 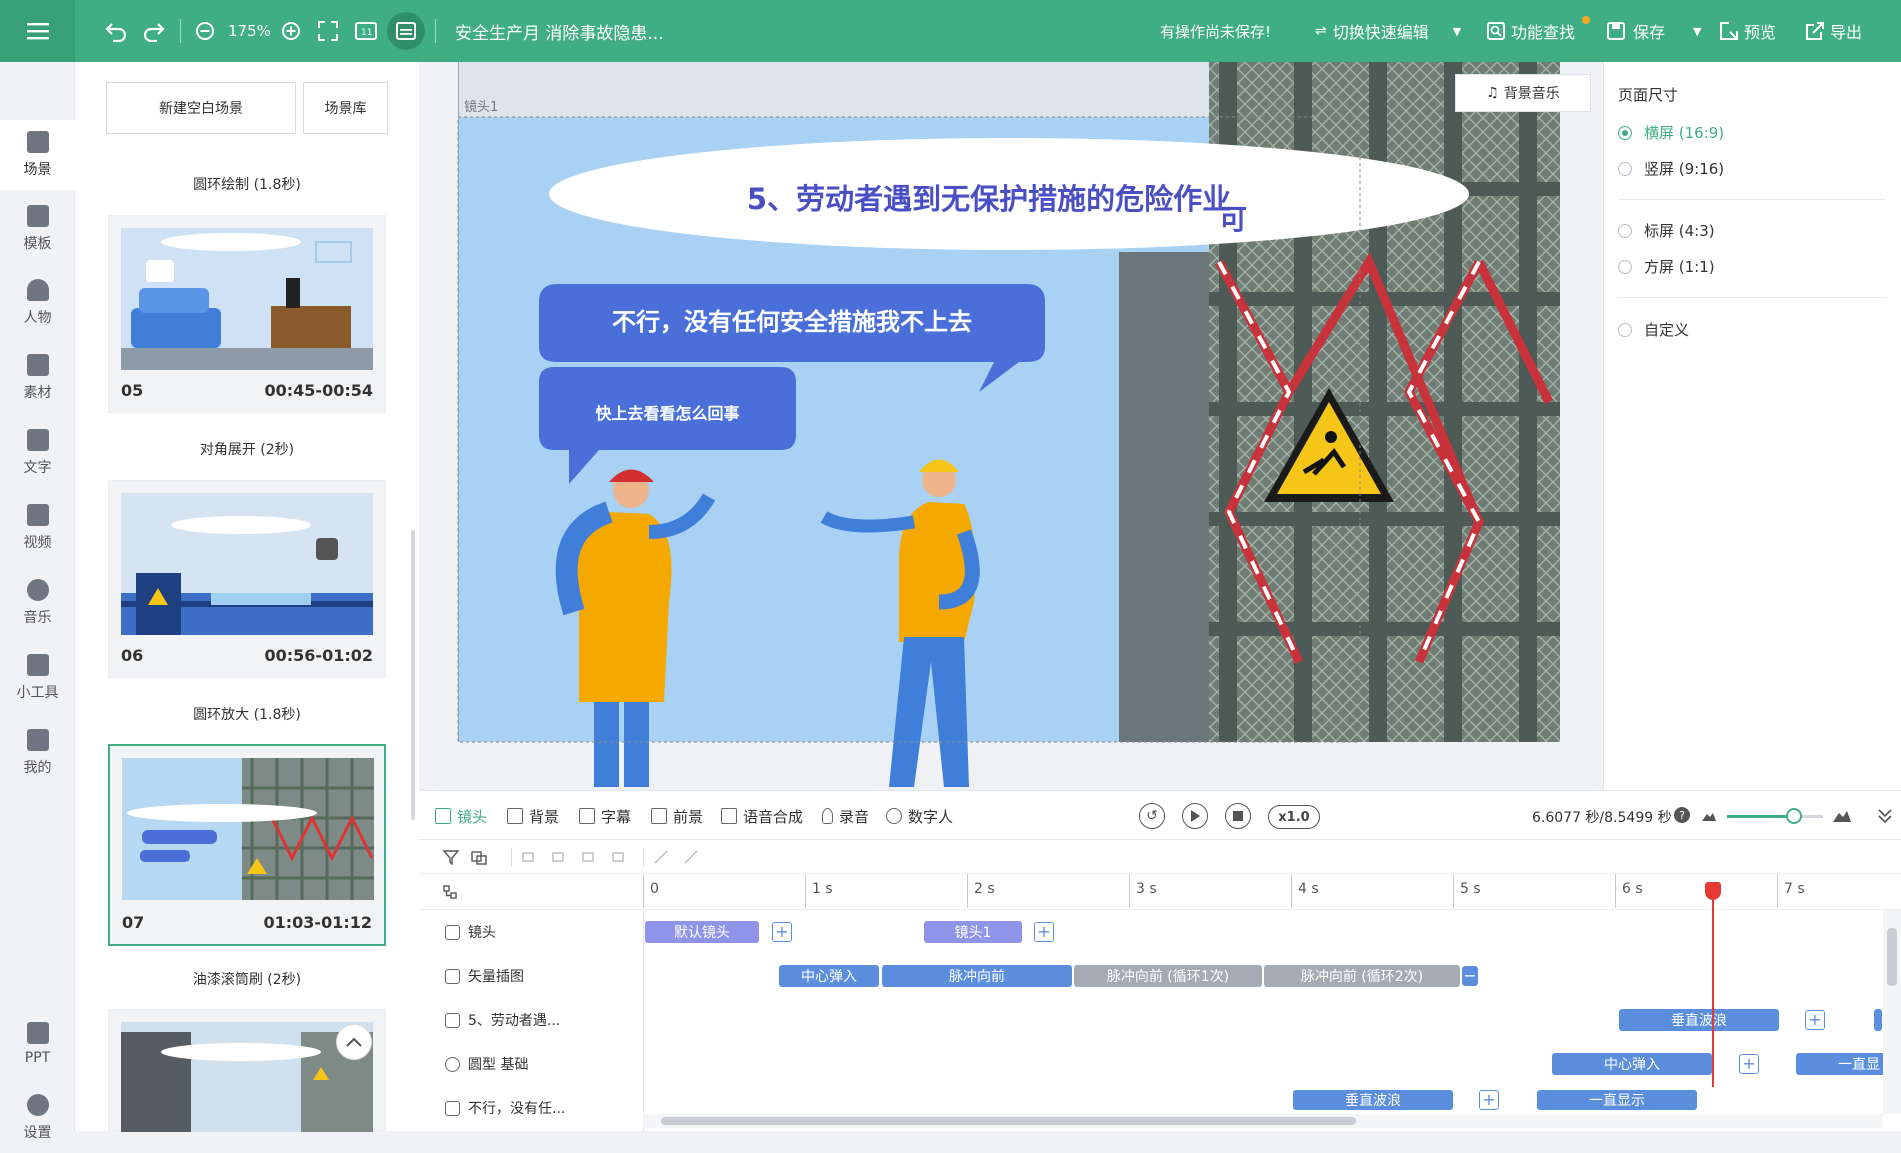 I want to click on clip-lens1: 镜头1, so click(x=973, y=932).